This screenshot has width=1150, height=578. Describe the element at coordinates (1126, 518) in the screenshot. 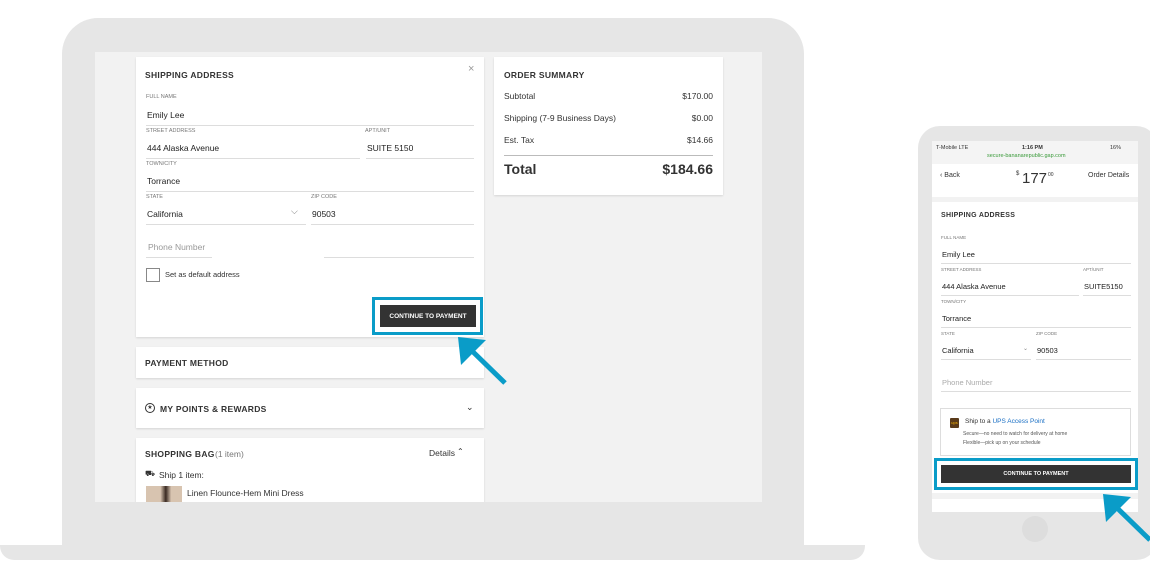

I see `phone-arrow-icon` at that location.